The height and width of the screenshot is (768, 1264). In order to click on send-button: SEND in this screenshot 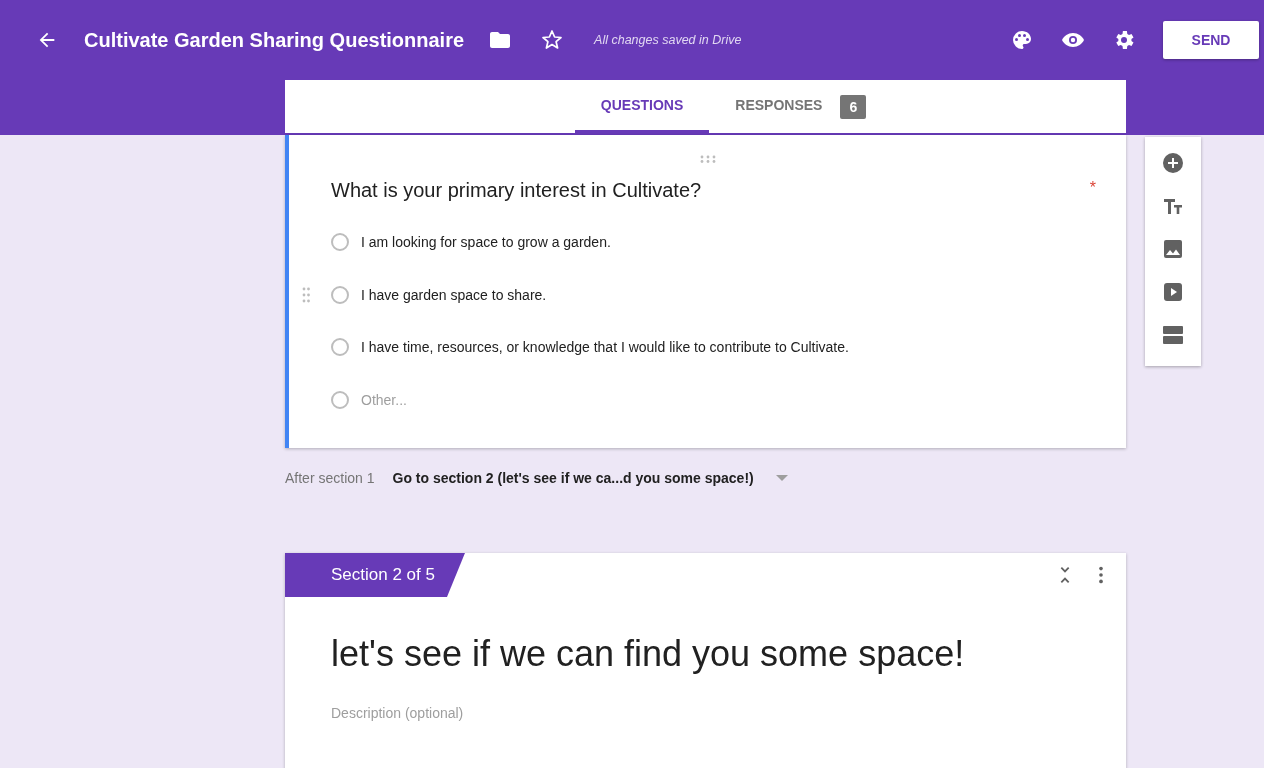, I will do `click(1211, 40)`.